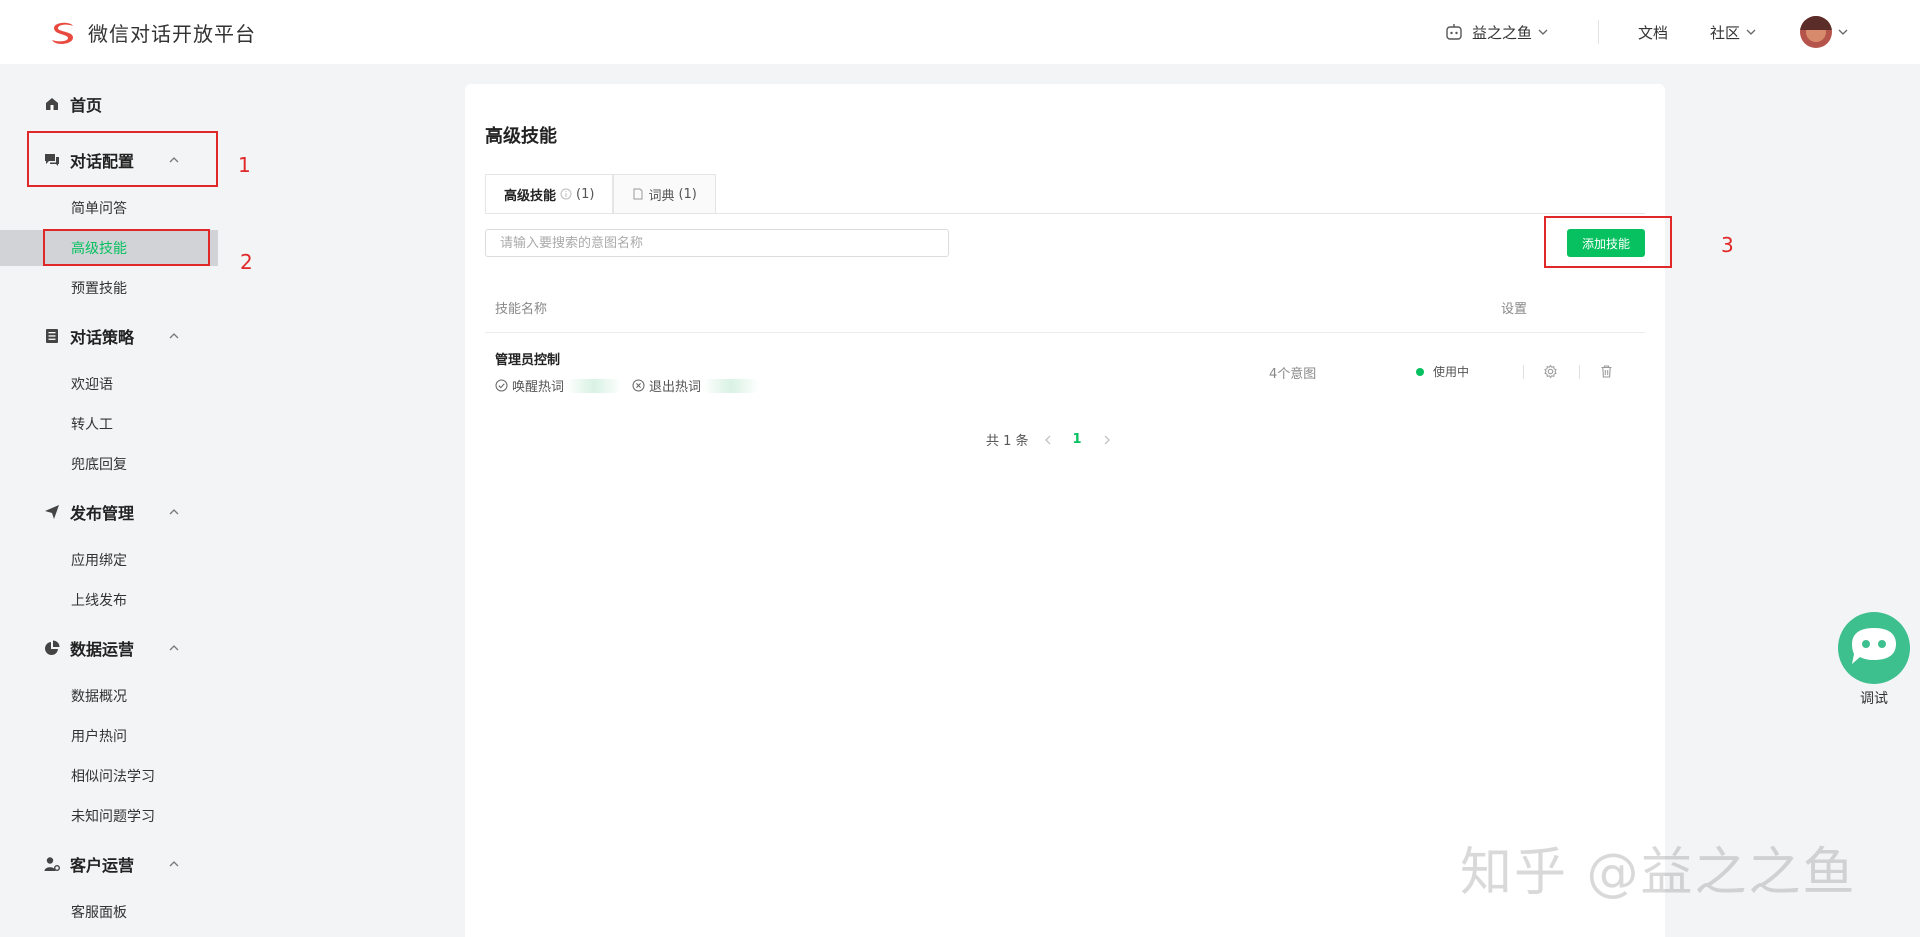 The height and width of the screenshot is (937, 1920). Describe the element at coordinates (1451, 372) in the screenshot. I see `status-label: 使用中` at that location.